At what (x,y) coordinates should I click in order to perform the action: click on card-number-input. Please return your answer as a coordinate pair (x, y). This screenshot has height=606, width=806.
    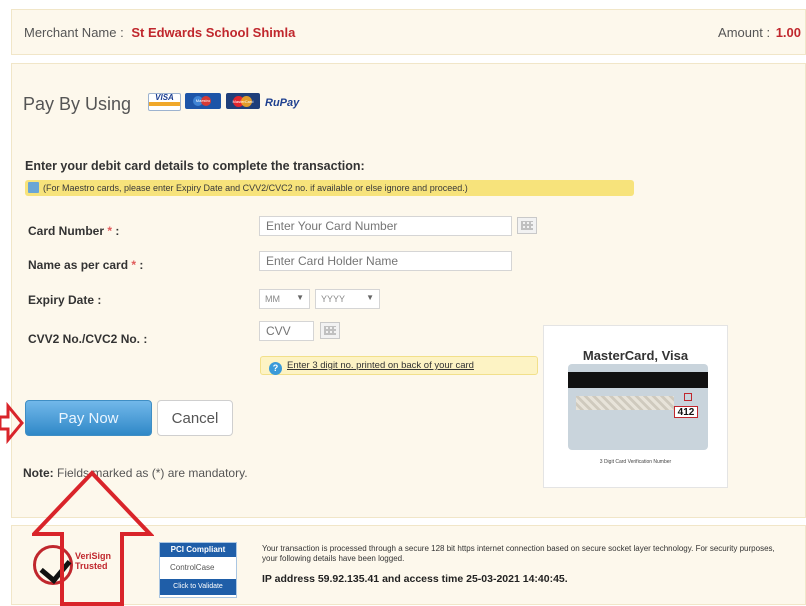
    Looking at the image, I should click on (385, 226).